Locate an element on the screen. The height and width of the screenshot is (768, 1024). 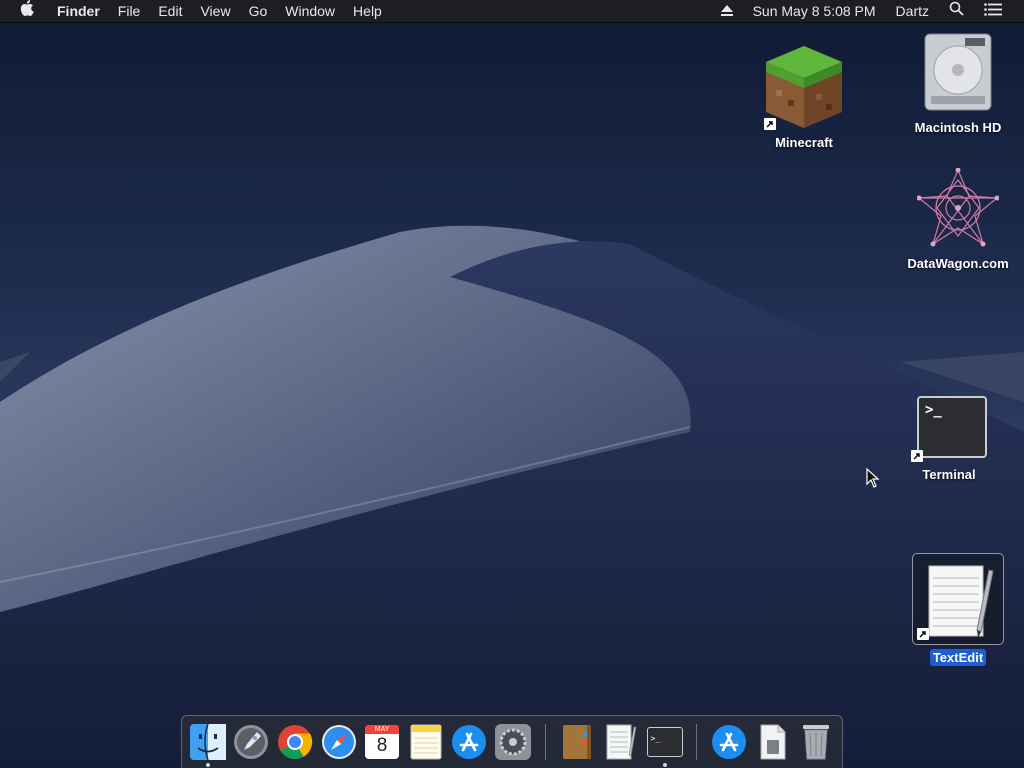
dock-item-system-preferences is located at coordinates (513, 742).